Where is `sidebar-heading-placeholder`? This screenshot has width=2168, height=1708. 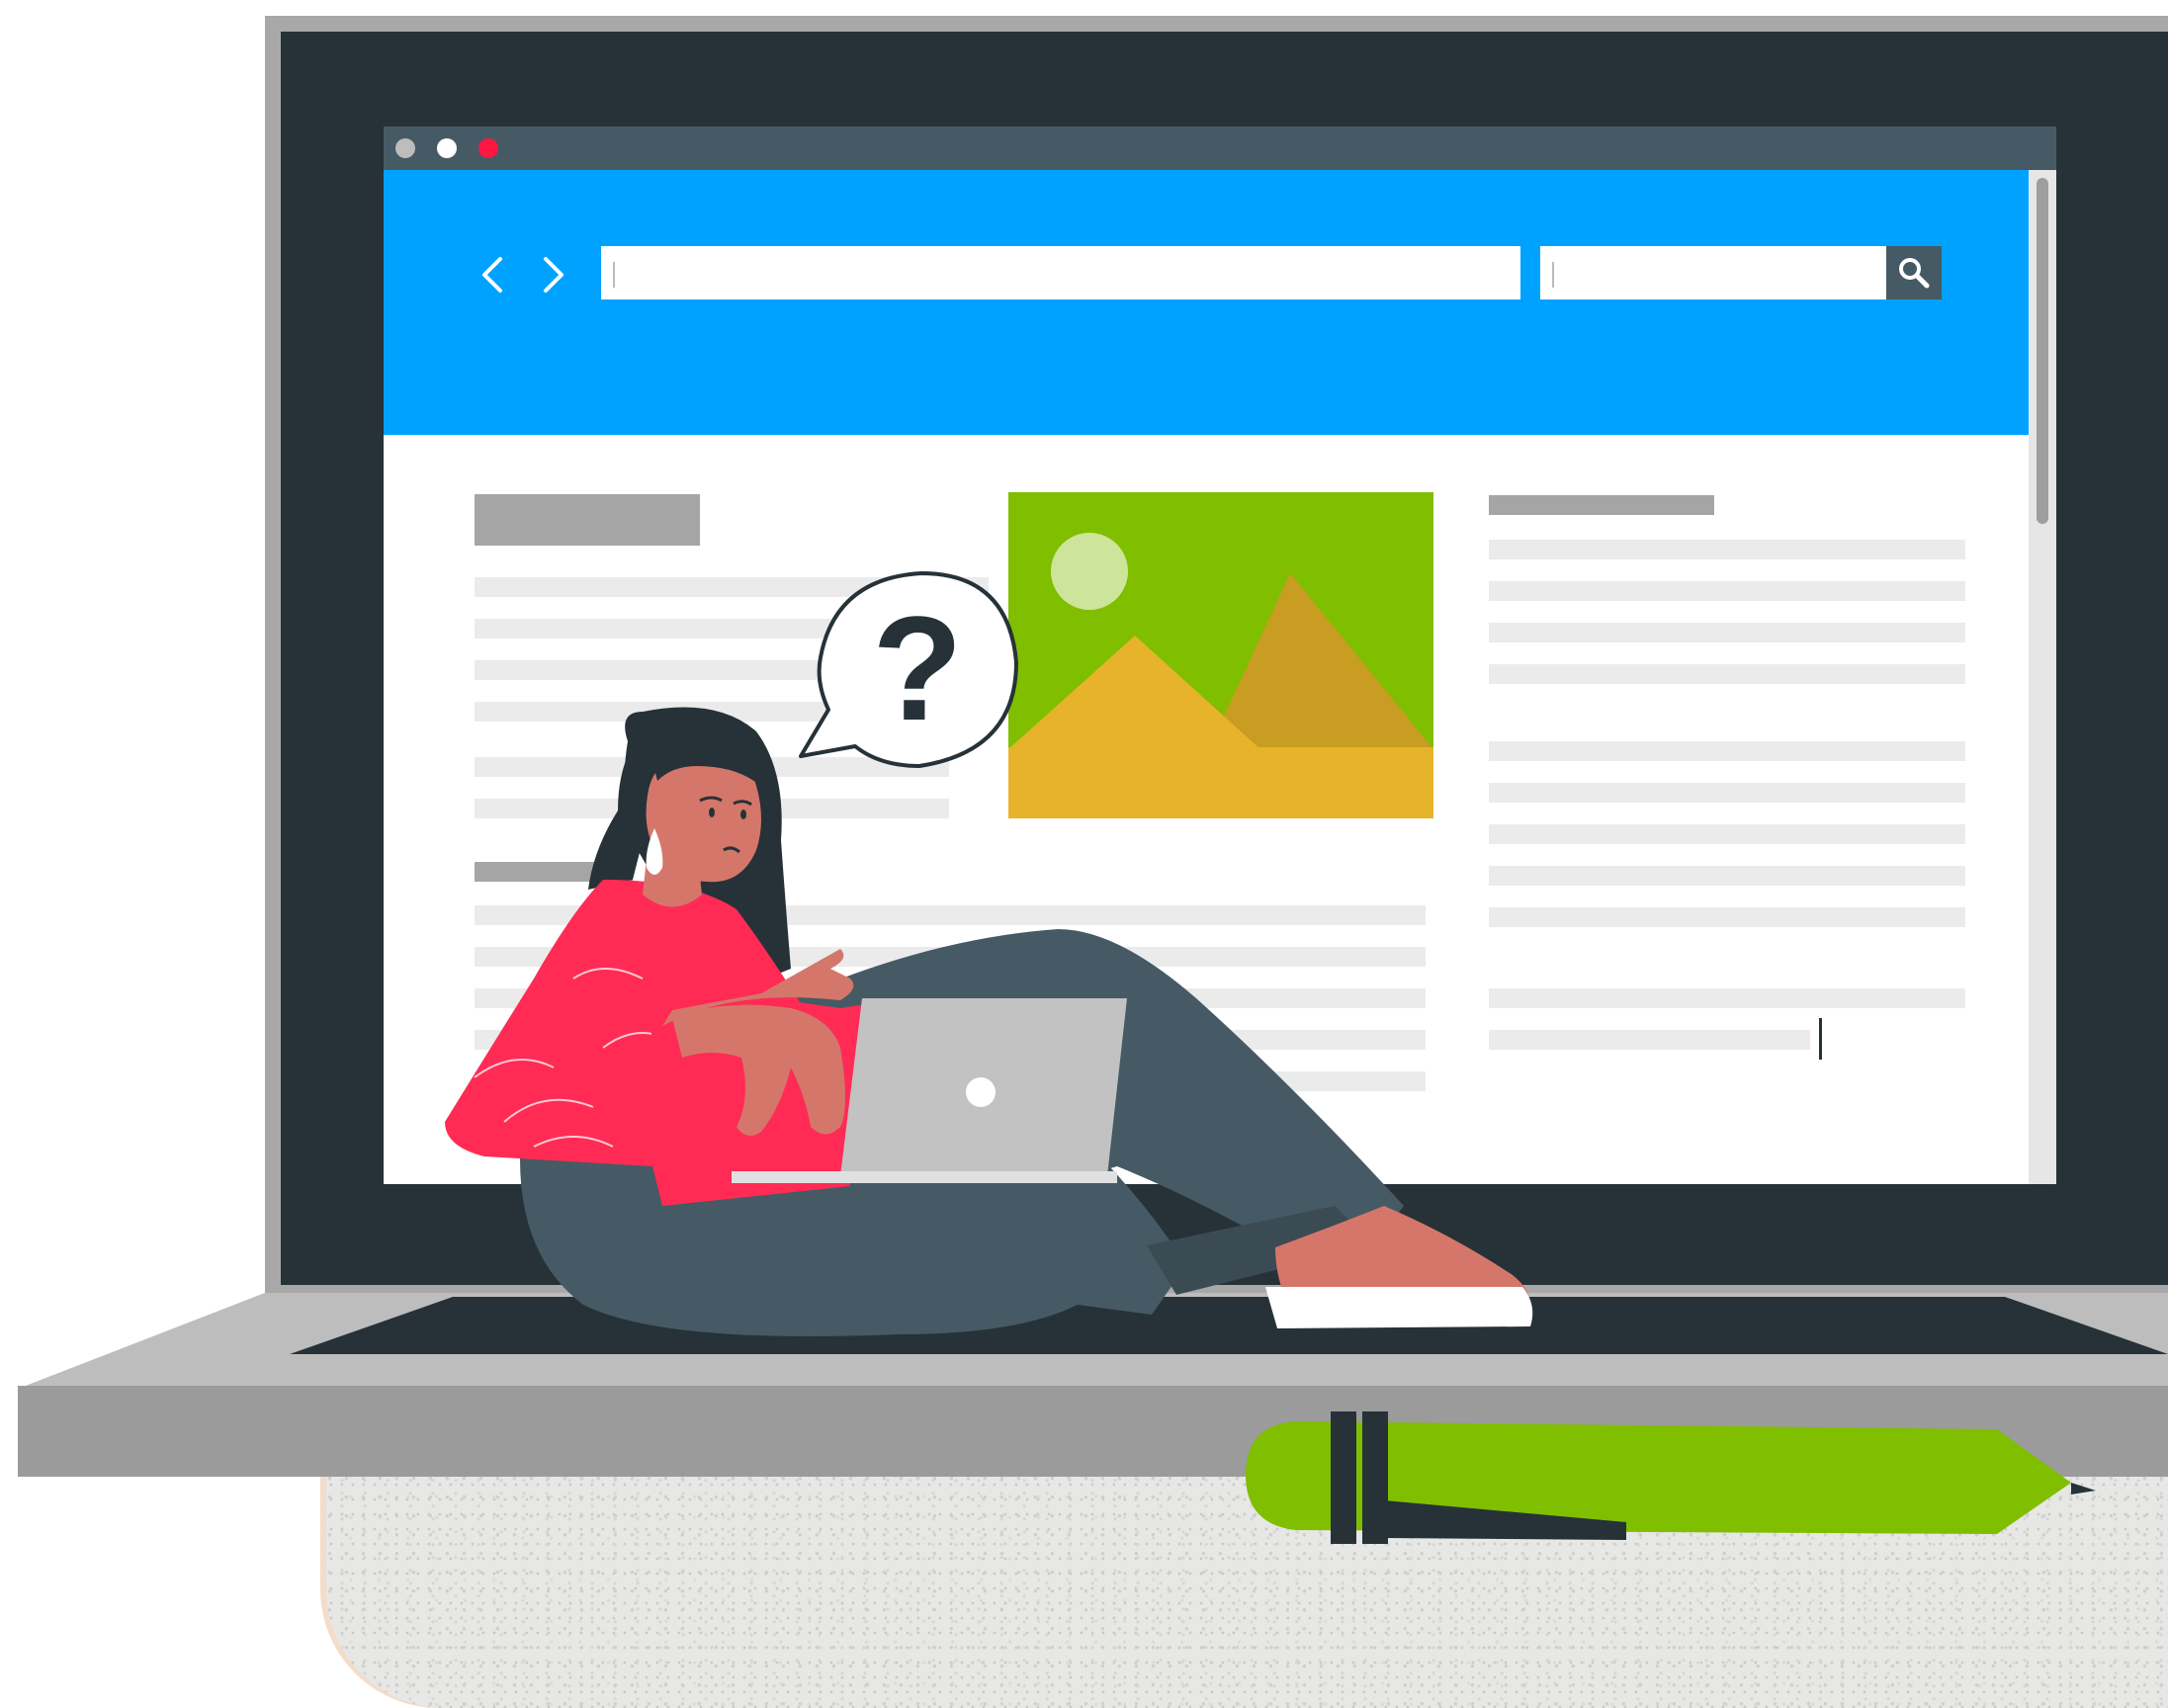 sidebar-heading-placeholder is located at coordinates (1601, 505).